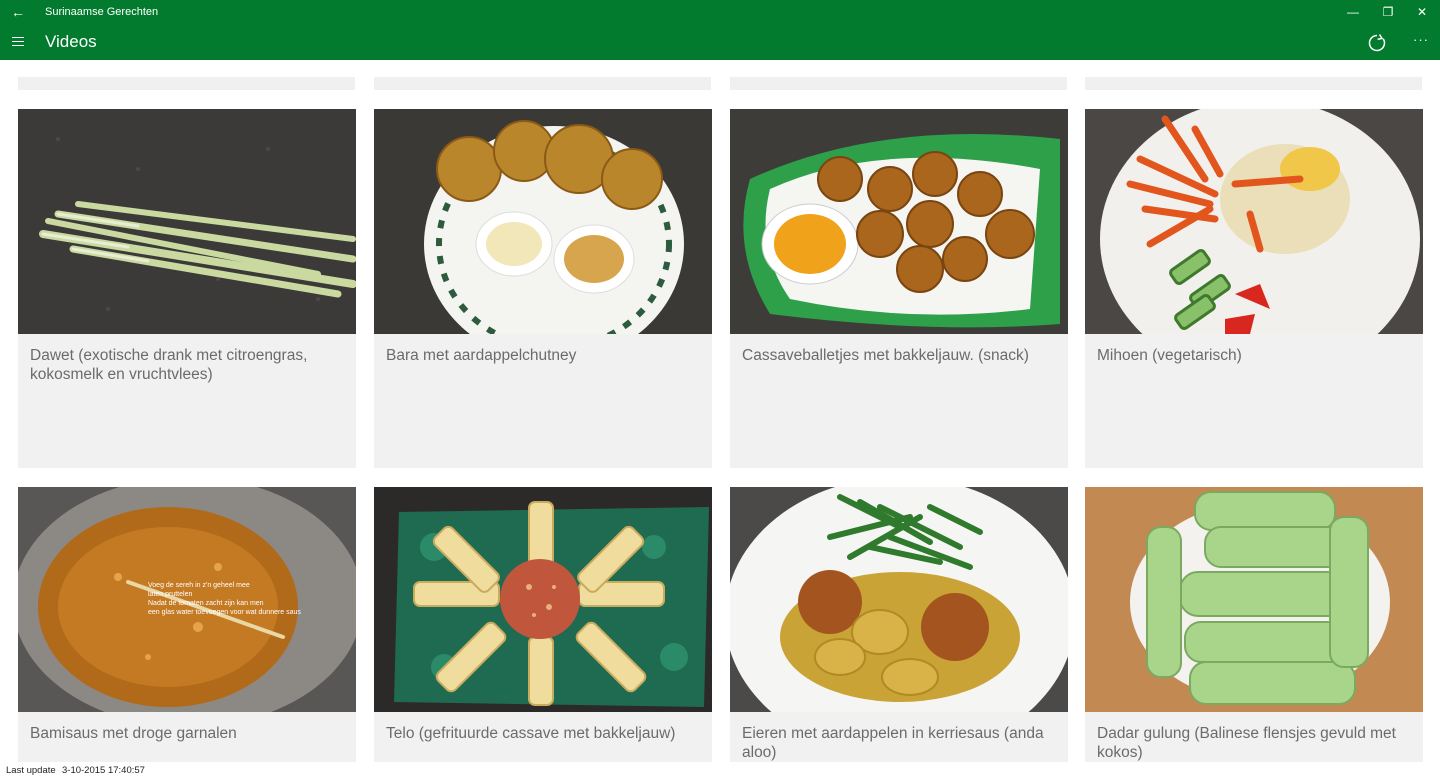  Describe the element at coordinates (199, 585) in the screenshot. I see `svg-text:Voeg de sereh in z'n geheel me: Voeg de sereh in z'n geheel mee` at that location.